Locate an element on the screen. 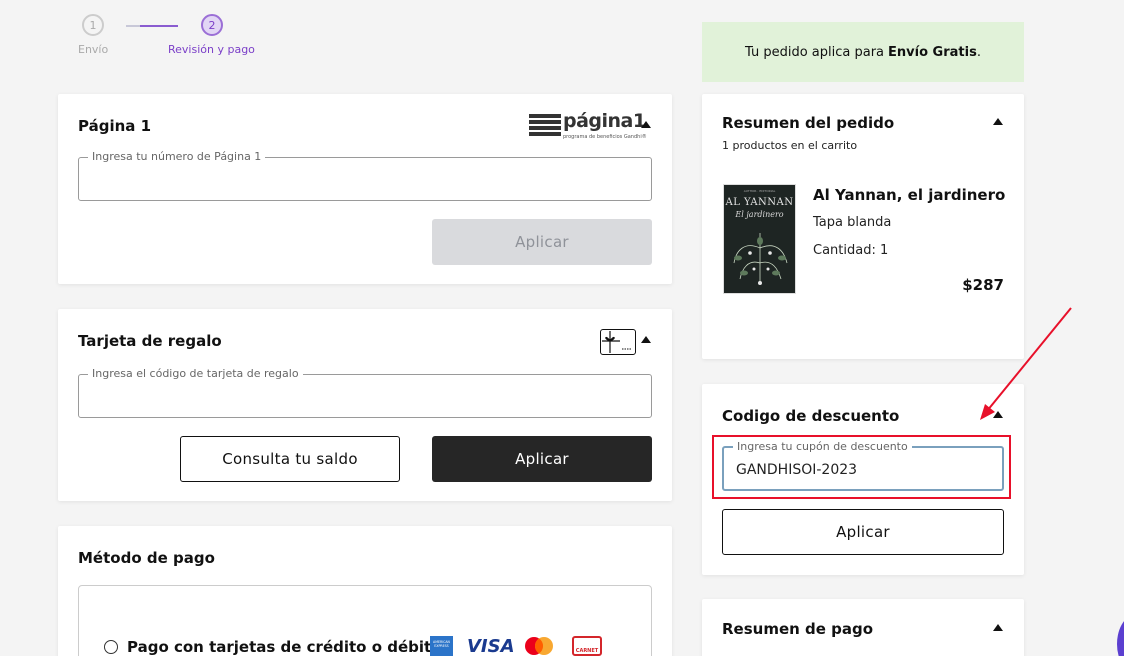  cover-title: AL YANNAN is located at coordinates (759, 202).